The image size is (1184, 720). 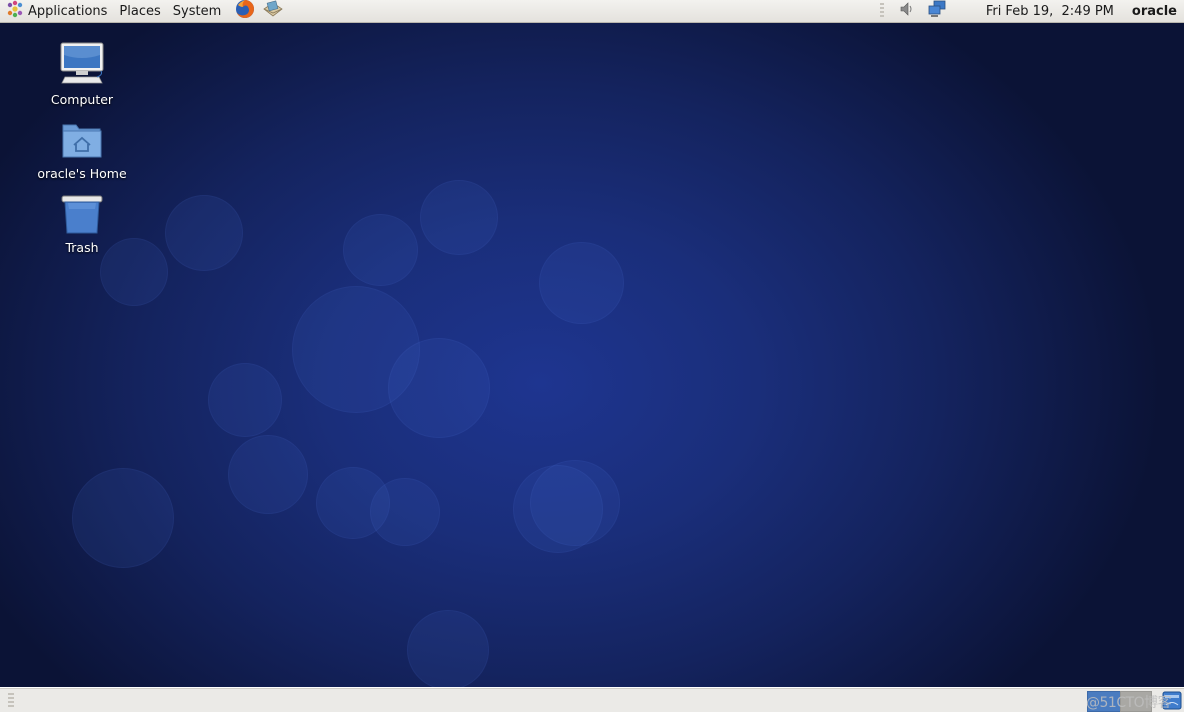 I want to click on desktop-icon-computer: Computer, so click(x=82, y=74).